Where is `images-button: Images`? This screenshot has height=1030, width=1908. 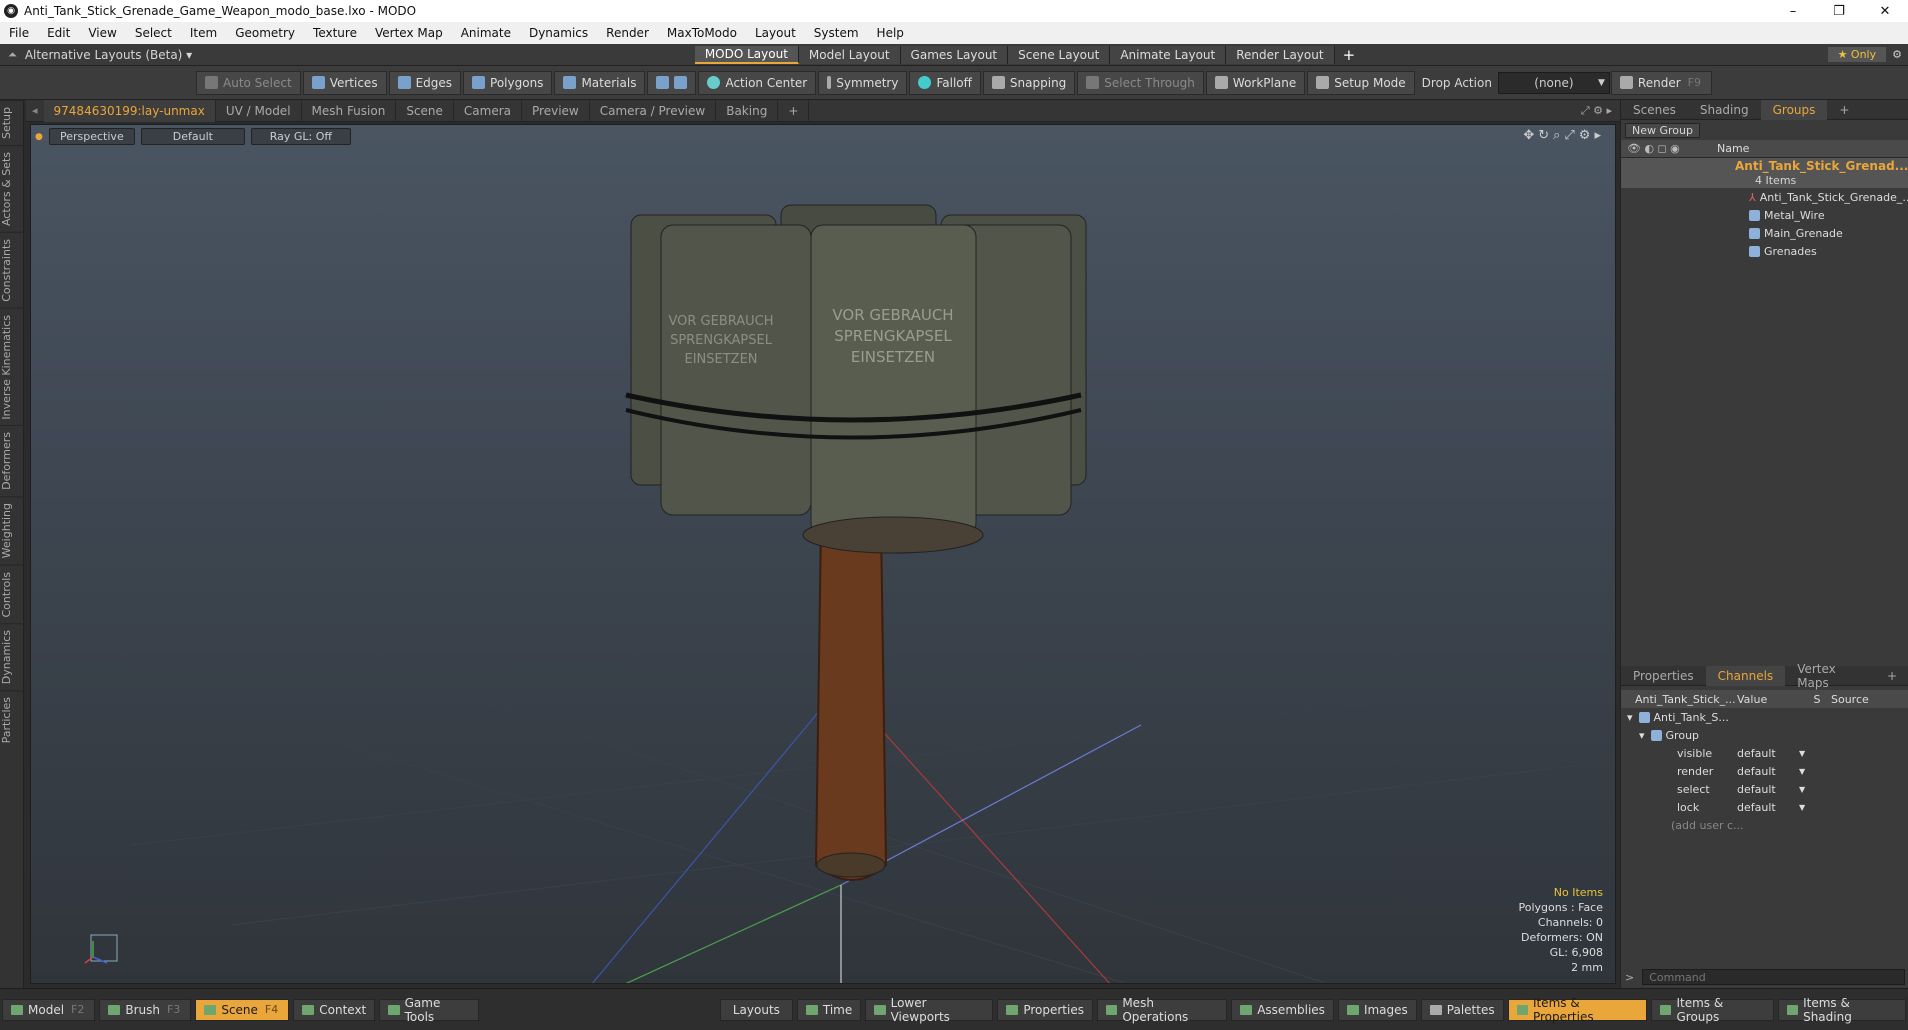 images-button: Images is located at coordinates (1377, 1009).